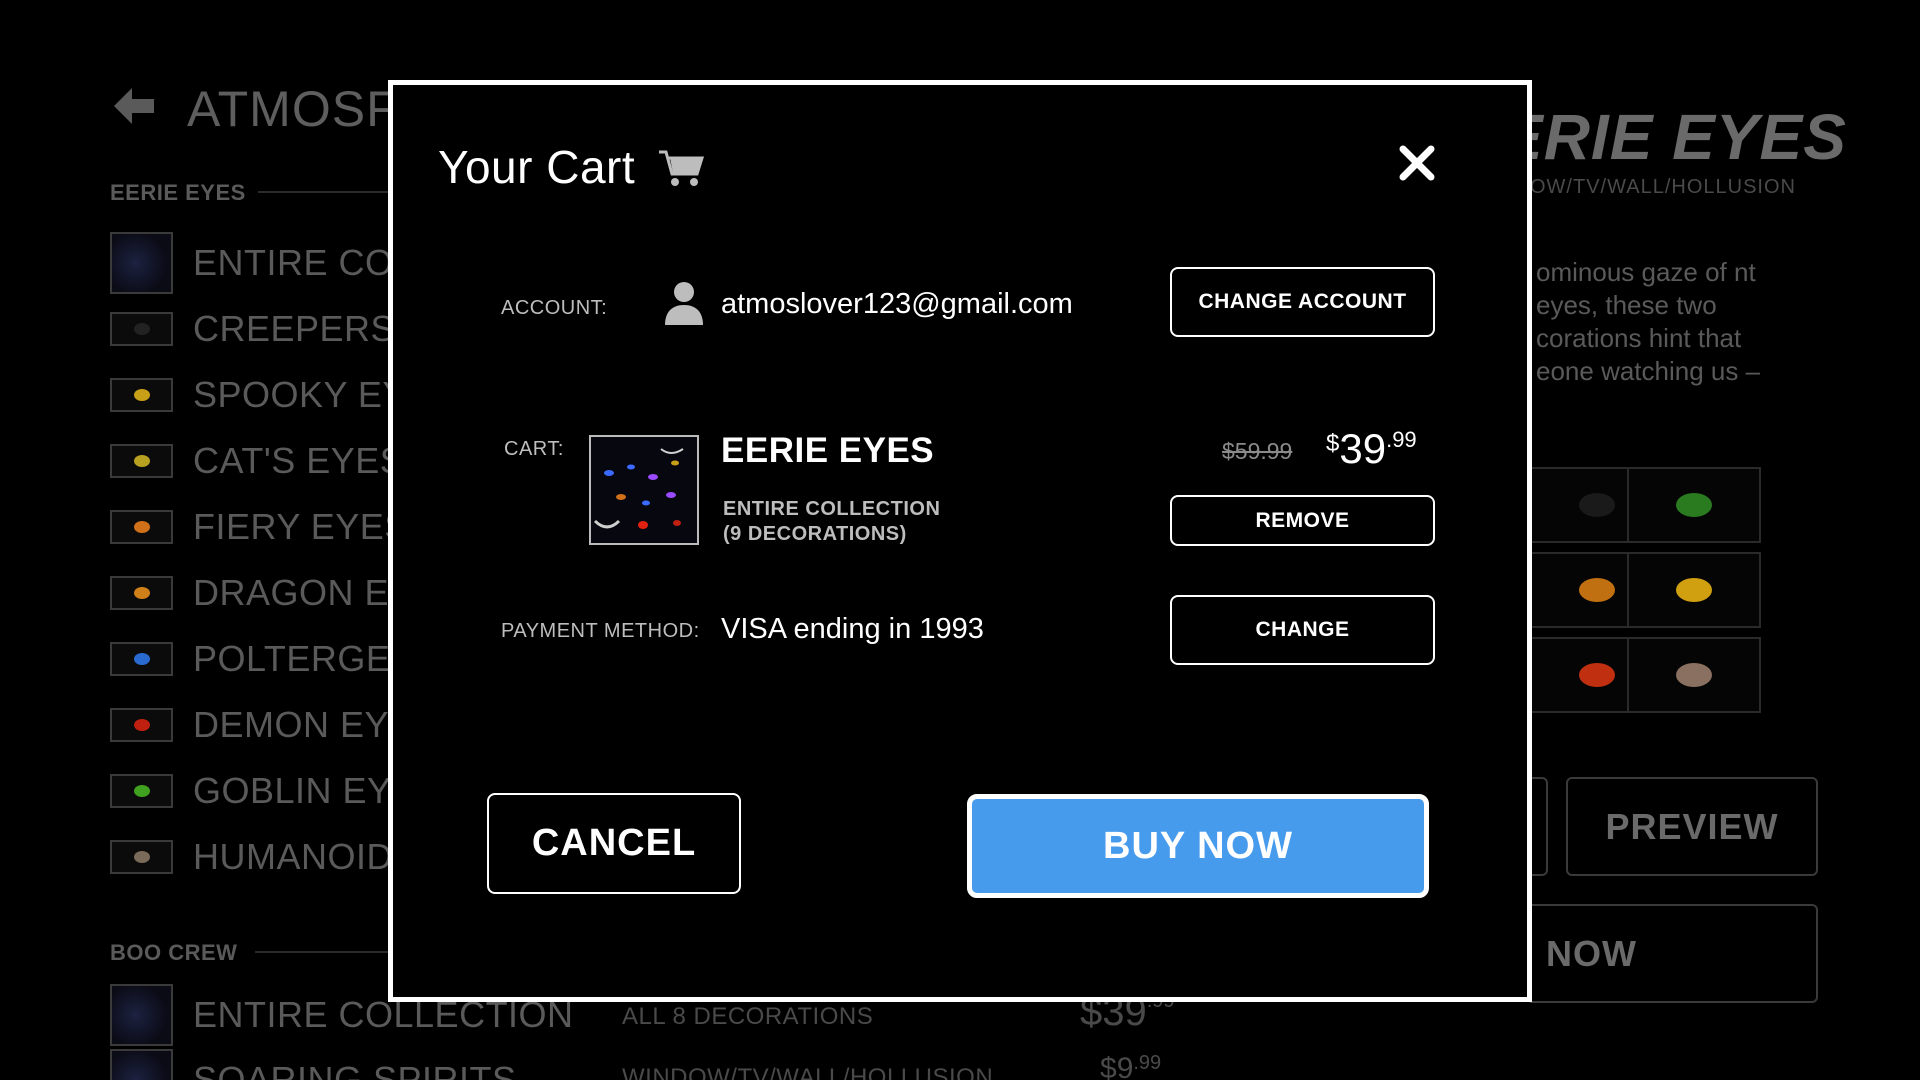 The height and width of the screenshot is (1080, 1920). Describe the element at coordinates (1257, 451) in the screenshot. I see `original-price: $59.99` at that location.